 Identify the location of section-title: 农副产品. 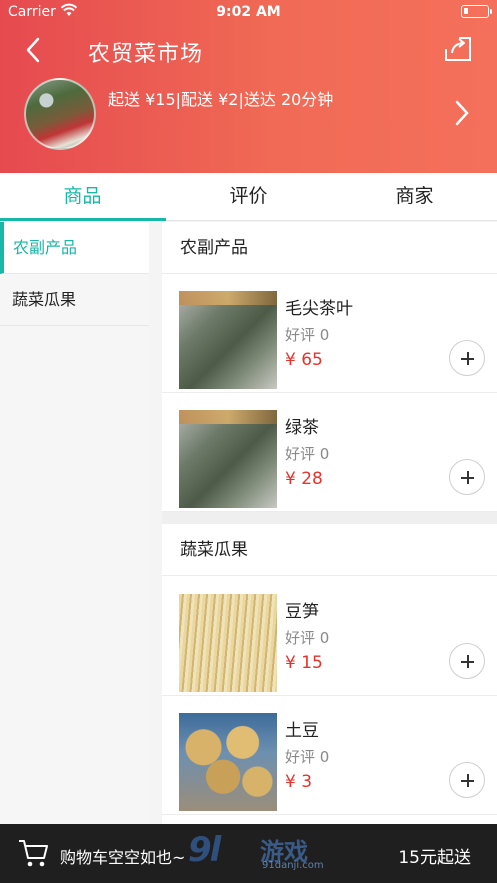
(329, 248).